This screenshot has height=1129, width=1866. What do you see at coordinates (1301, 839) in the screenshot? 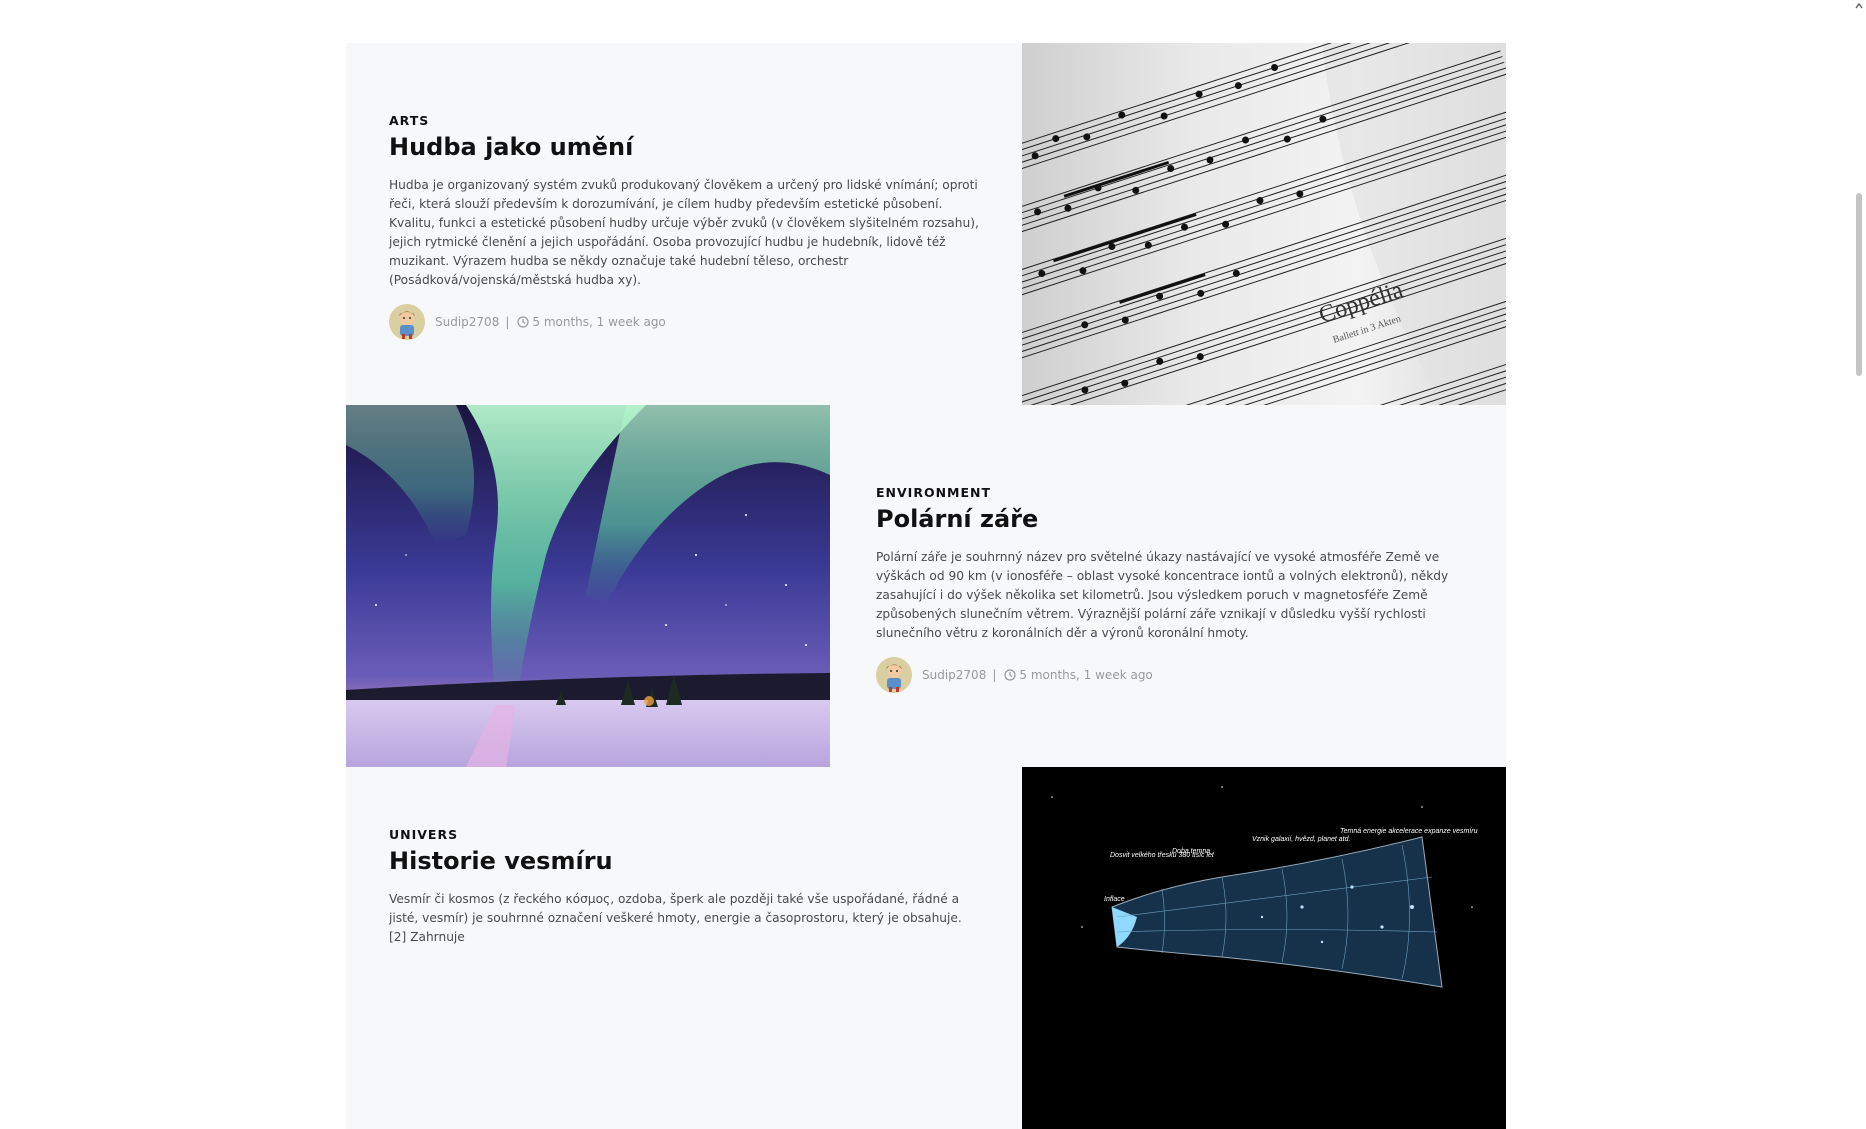
I see `diagram-label: Vznik galaxií, hvězd, planet atd.` at bounding box center [1301, 839].